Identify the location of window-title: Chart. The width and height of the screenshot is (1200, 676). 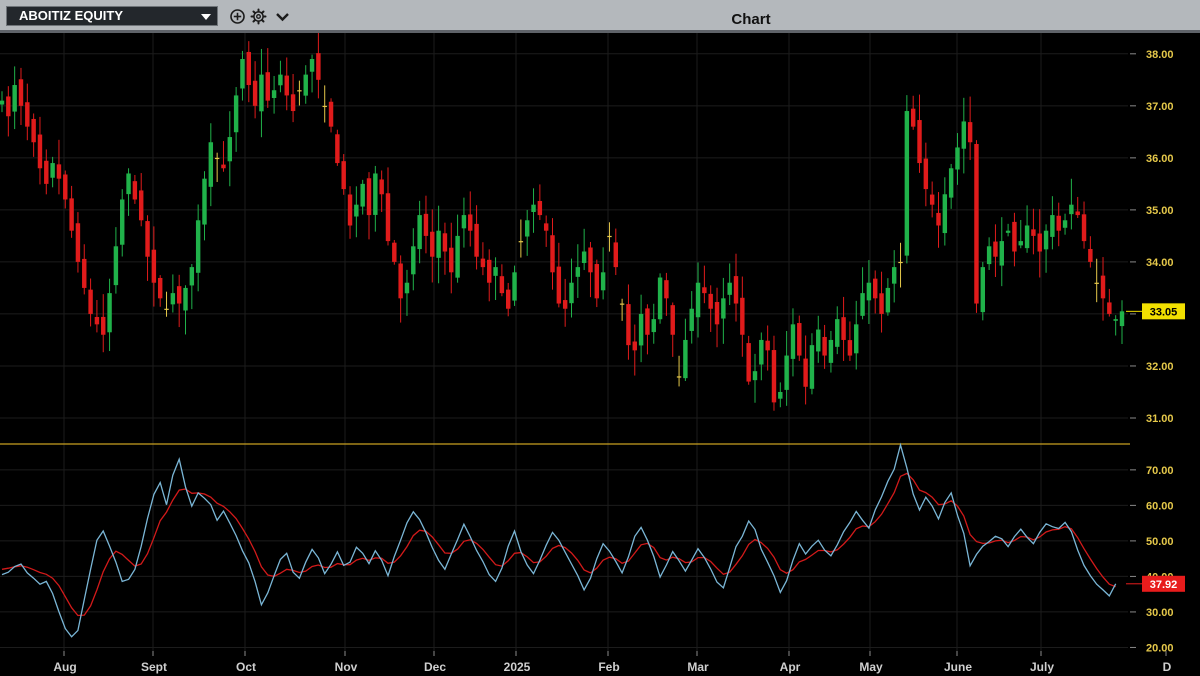
(751, 19).